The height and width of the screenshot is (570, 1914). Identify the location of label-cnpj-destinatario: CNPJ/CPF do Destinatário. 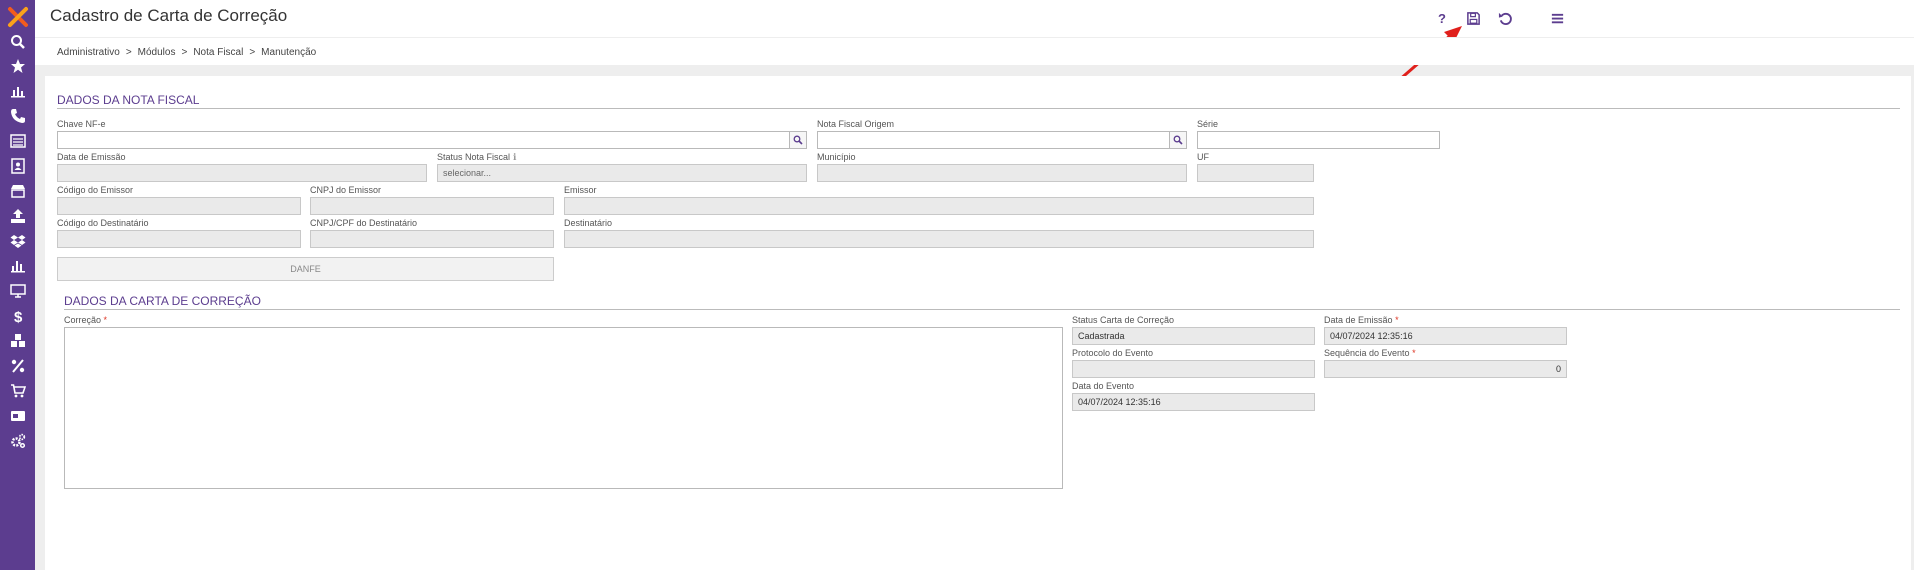
(364, 223).